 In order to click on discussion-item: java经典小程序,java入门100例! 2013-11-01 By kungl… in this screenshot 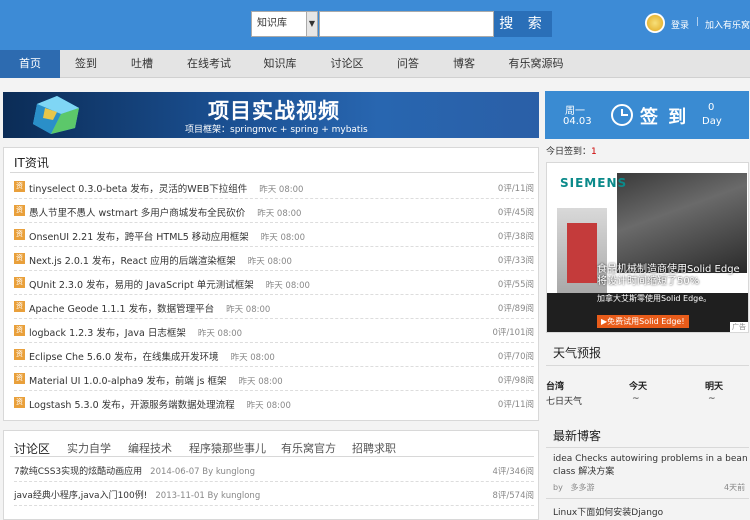, I will do `click(274, 494)`.